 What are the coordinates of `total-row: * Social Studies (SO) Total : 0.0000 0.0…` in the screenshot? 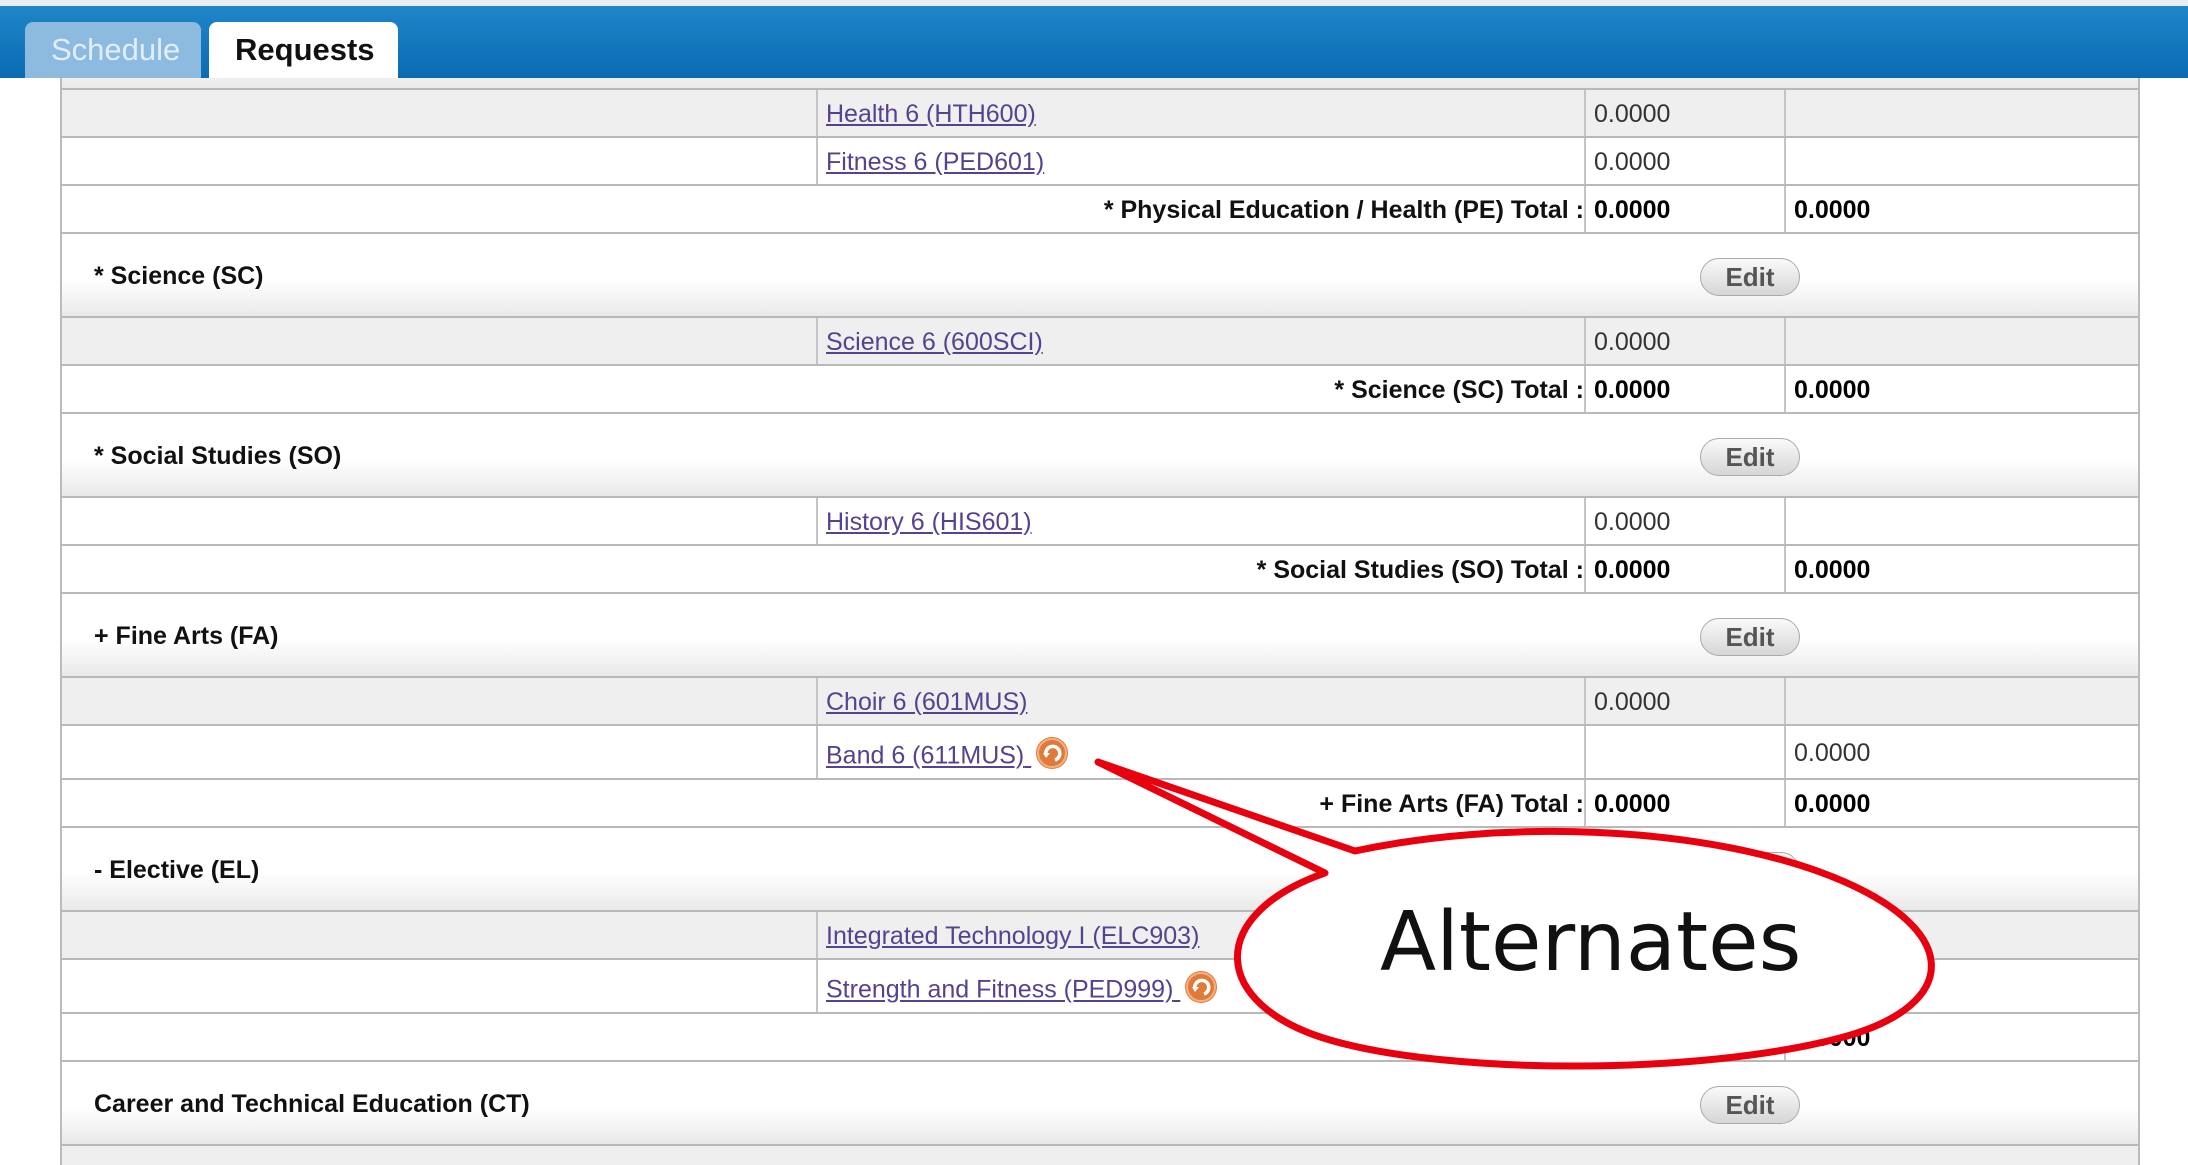 It's located at (1100, 570).